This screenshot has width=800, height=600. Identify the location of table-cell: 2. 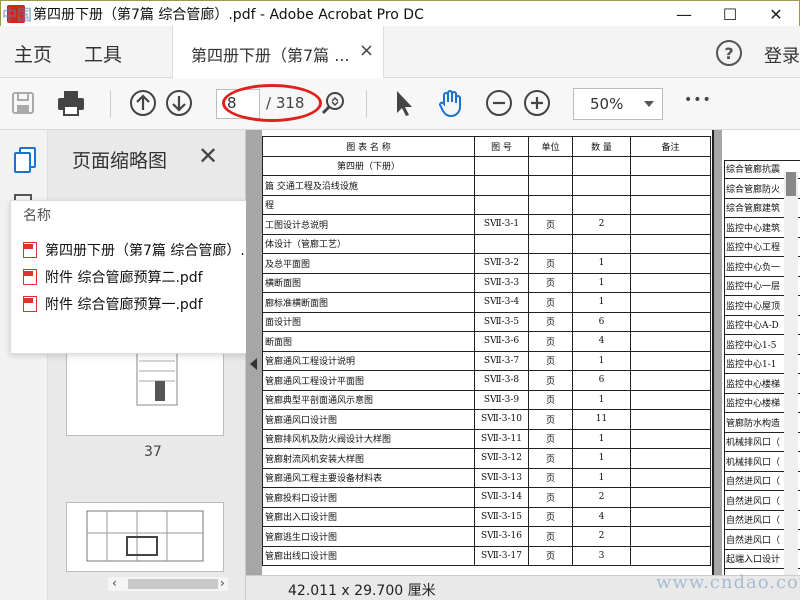
(601, 497).